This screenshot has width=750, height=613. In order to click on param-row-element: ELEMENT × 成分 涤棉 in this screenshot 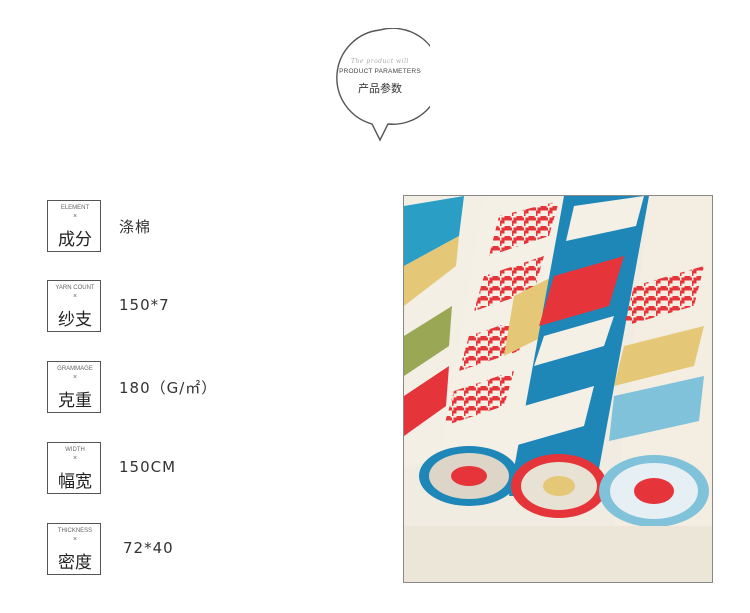, I will do `click(207, 227)`.